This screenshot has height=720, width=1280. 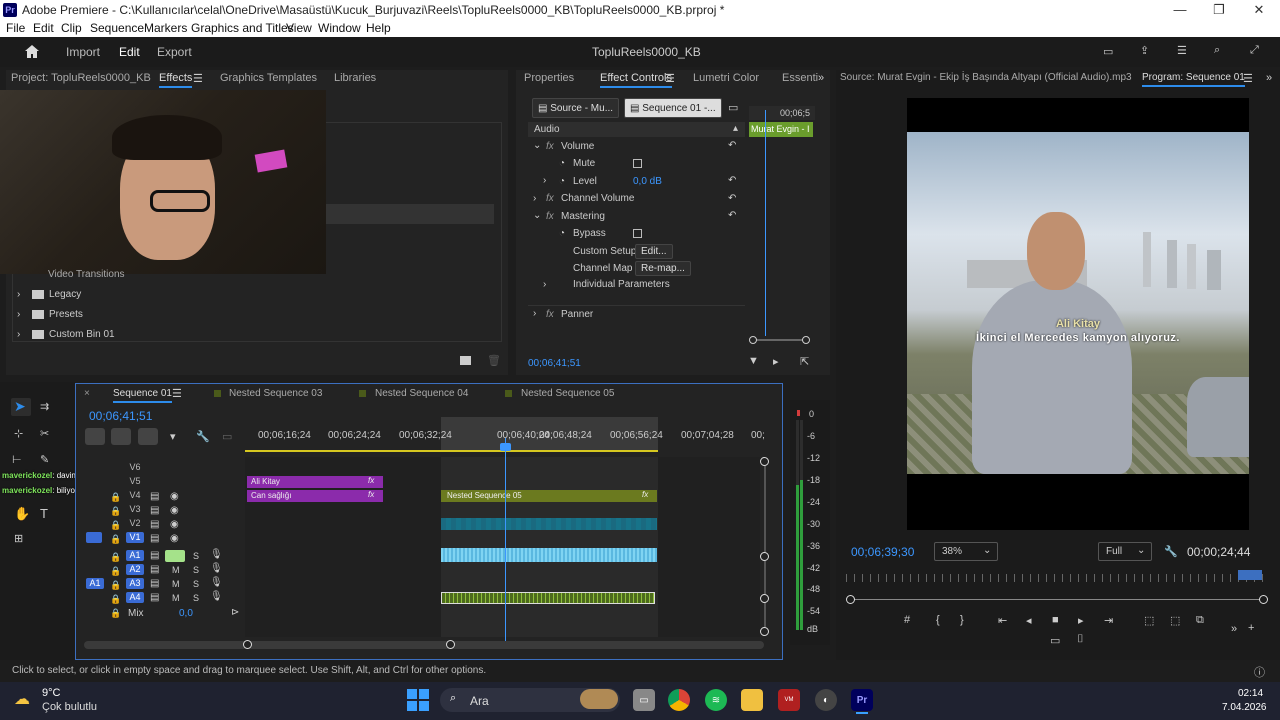 What do you see at coordinates (494, 360) in the screenshot?
I see `trash-icon: 🗑` at bounding box center [494, 360].